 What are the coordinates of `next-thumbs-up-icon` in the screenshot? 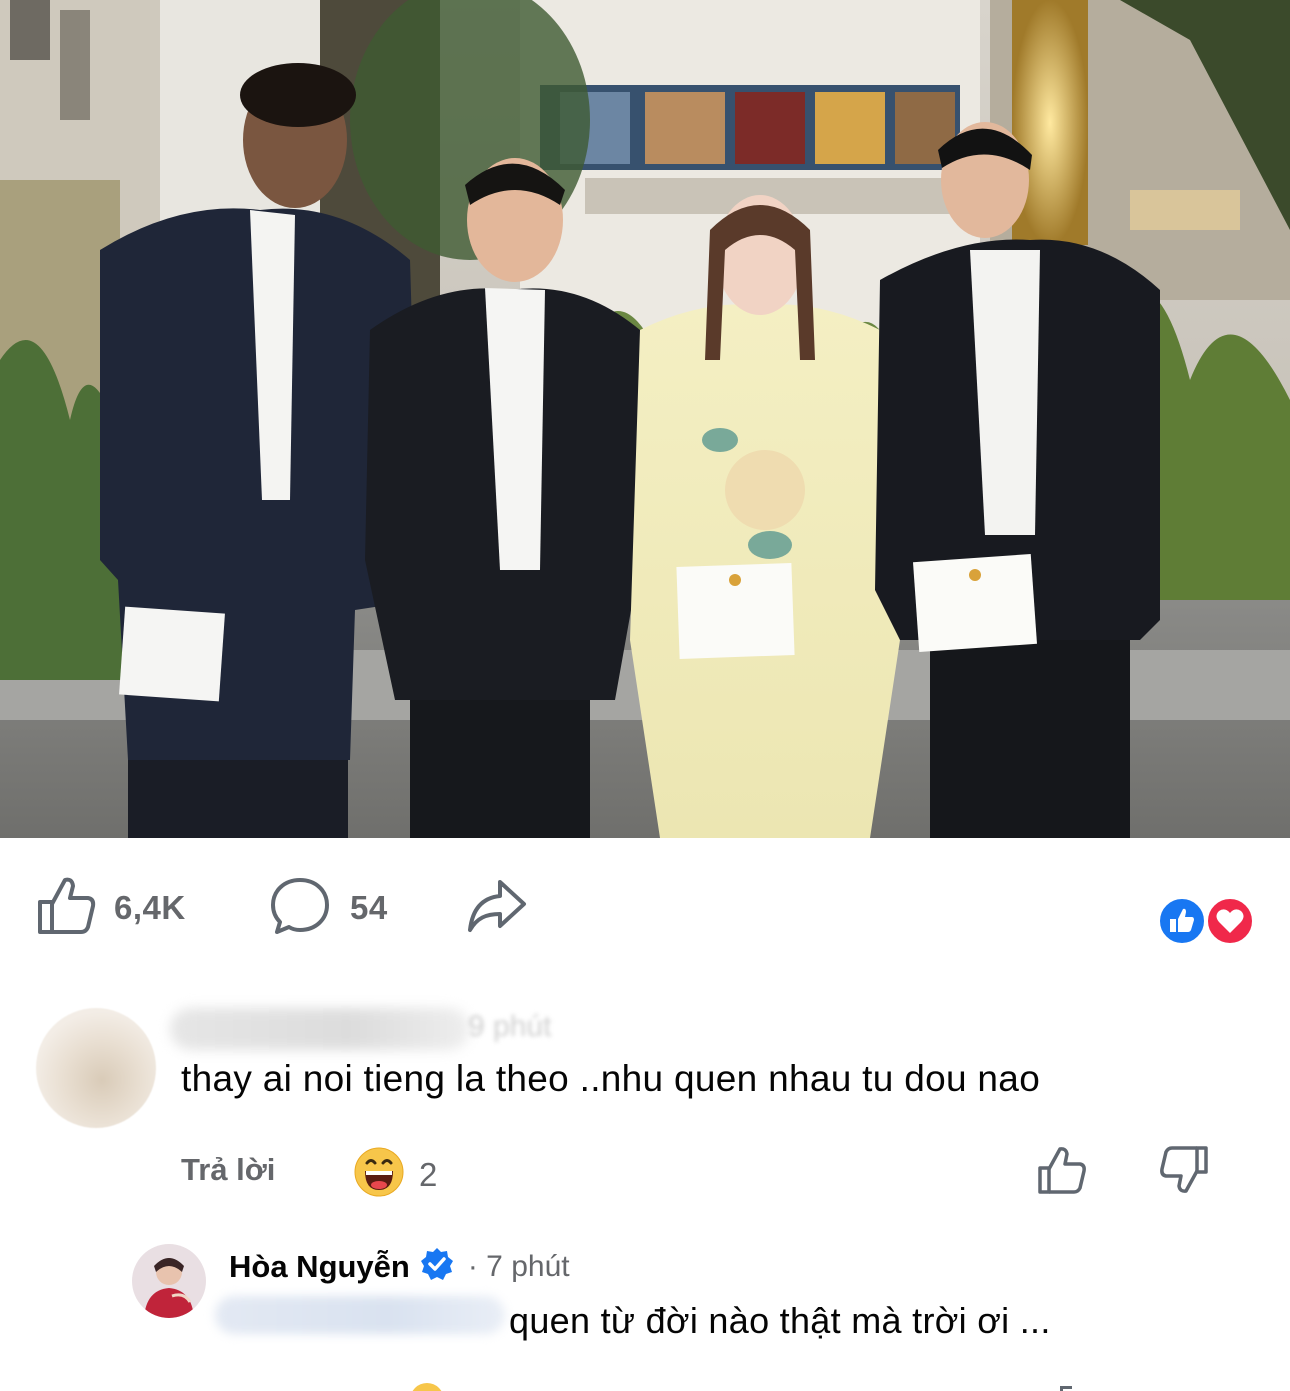 It's located at (1066, 1388).